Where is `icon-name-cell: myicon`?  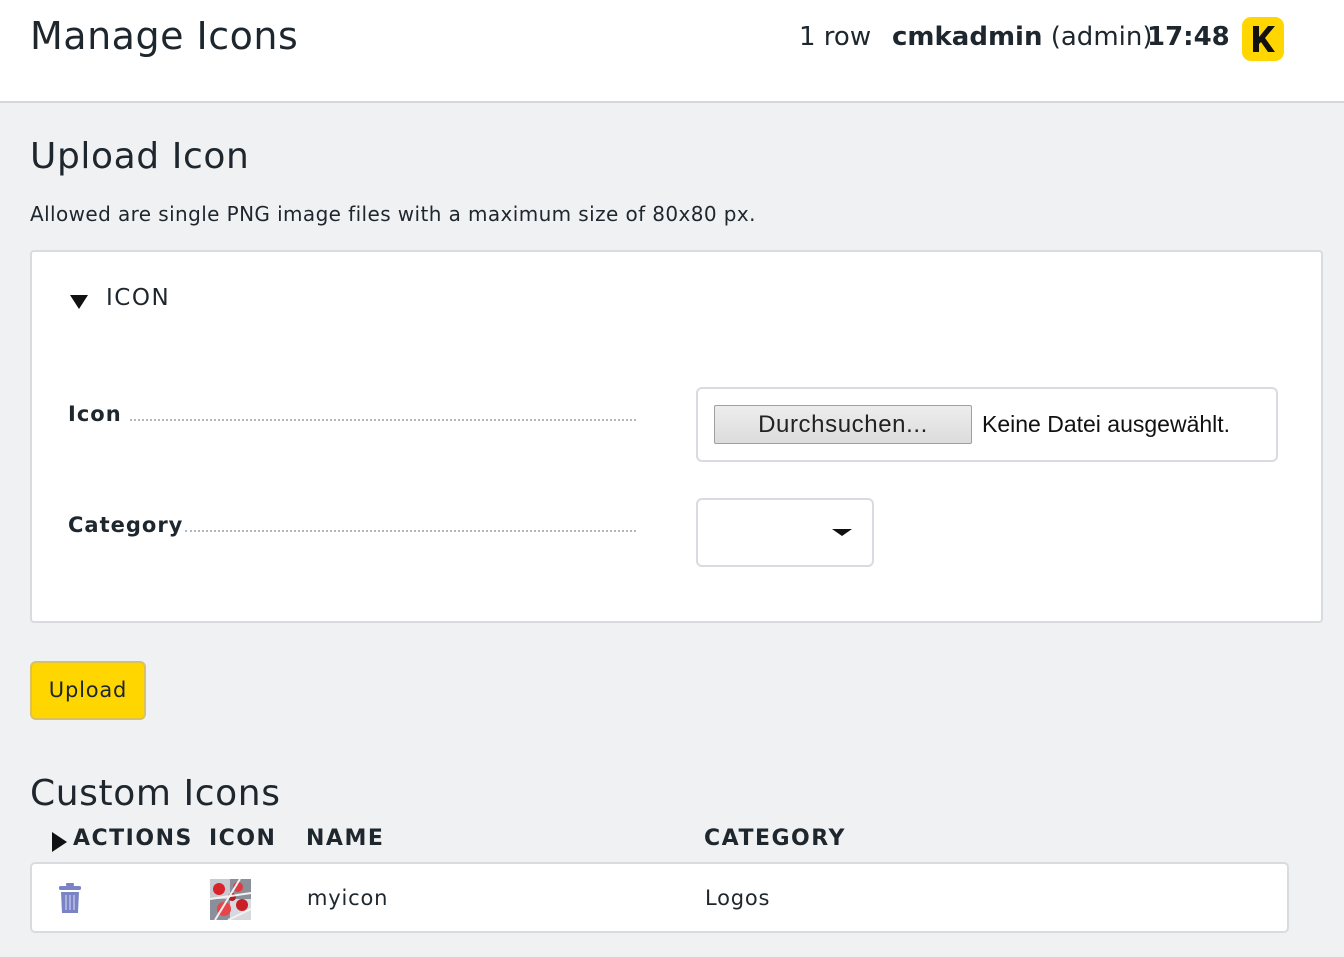
icon-name-cell: myicon is located at coordinates (348, 898).